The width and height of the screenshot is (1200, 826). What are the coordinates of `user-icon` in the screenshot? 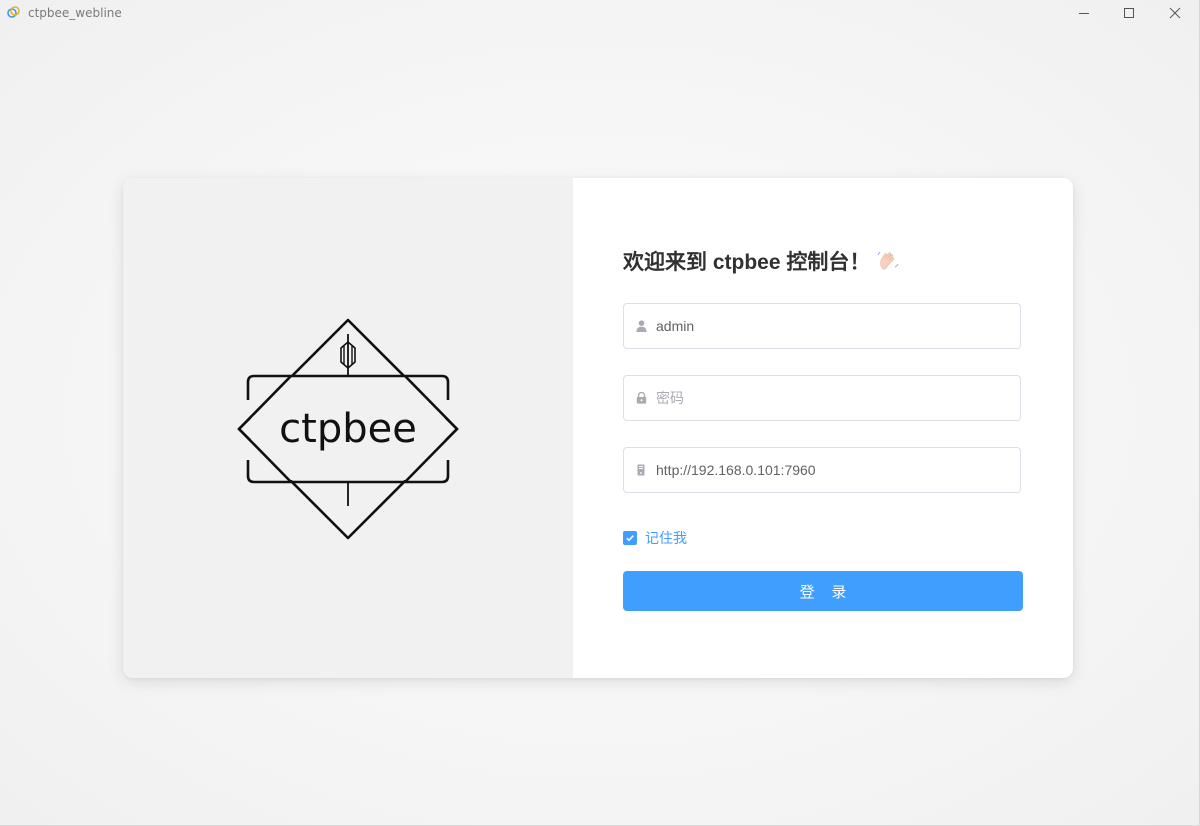 It's located at (641, 326).